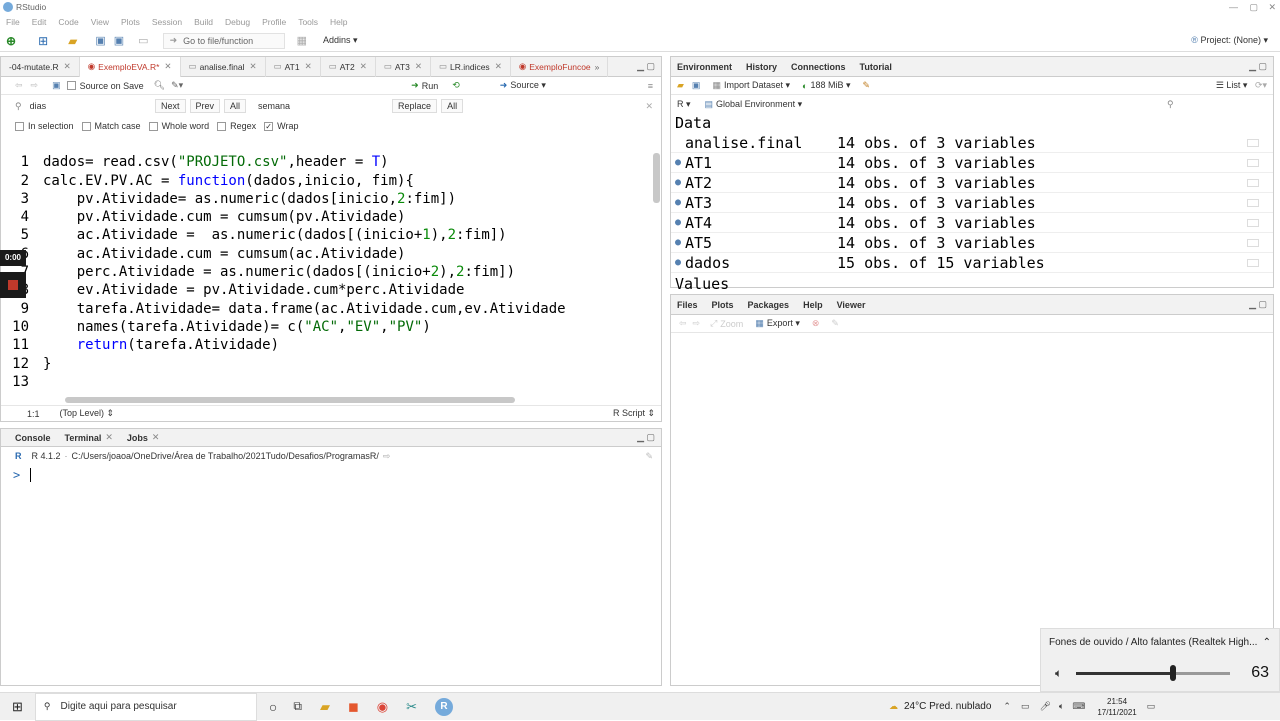 Image resolution: width=1280 pixels, height=721 pixels. Describe the element at coordinates (1078, 706) in the screenshot. I see `keyboard-icon: ⌨` at that location.